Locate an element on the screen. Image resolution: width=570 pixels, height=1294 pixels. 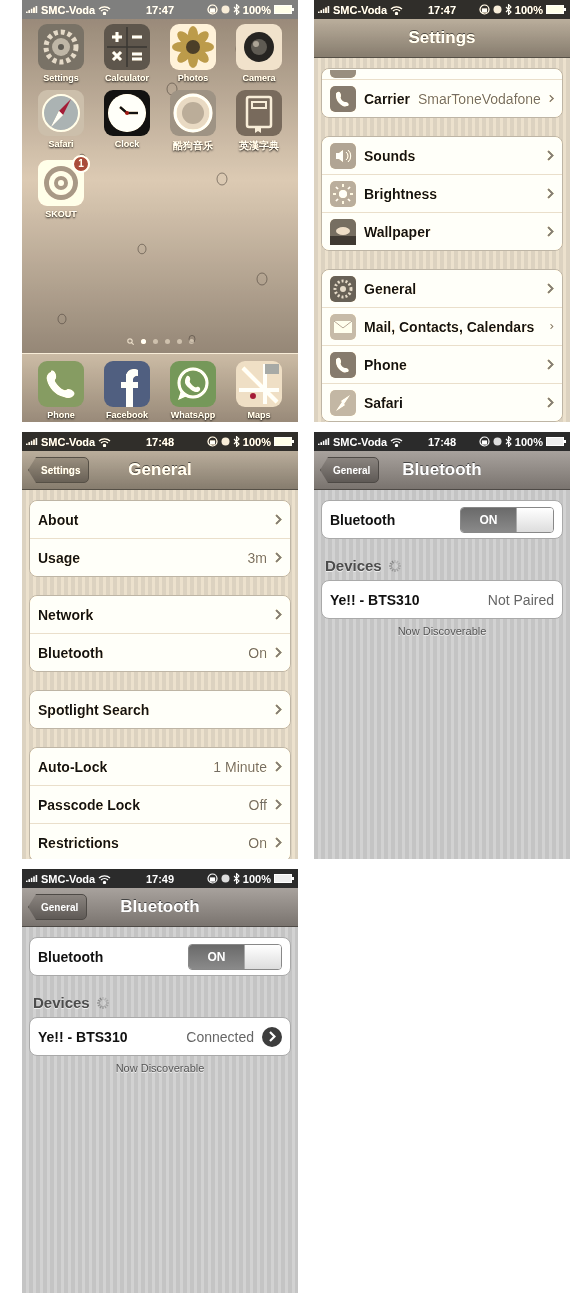
settings-row: General is located at coordinates (442, 288).